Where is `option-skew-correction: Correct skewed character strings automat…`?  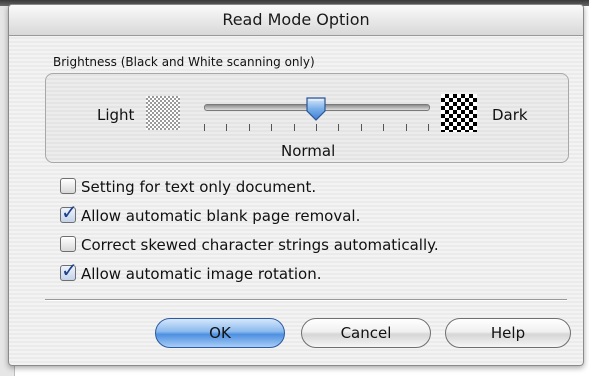 option-skew-correction: Correct skewed character strings automat… is located at coordinates (249, 245).